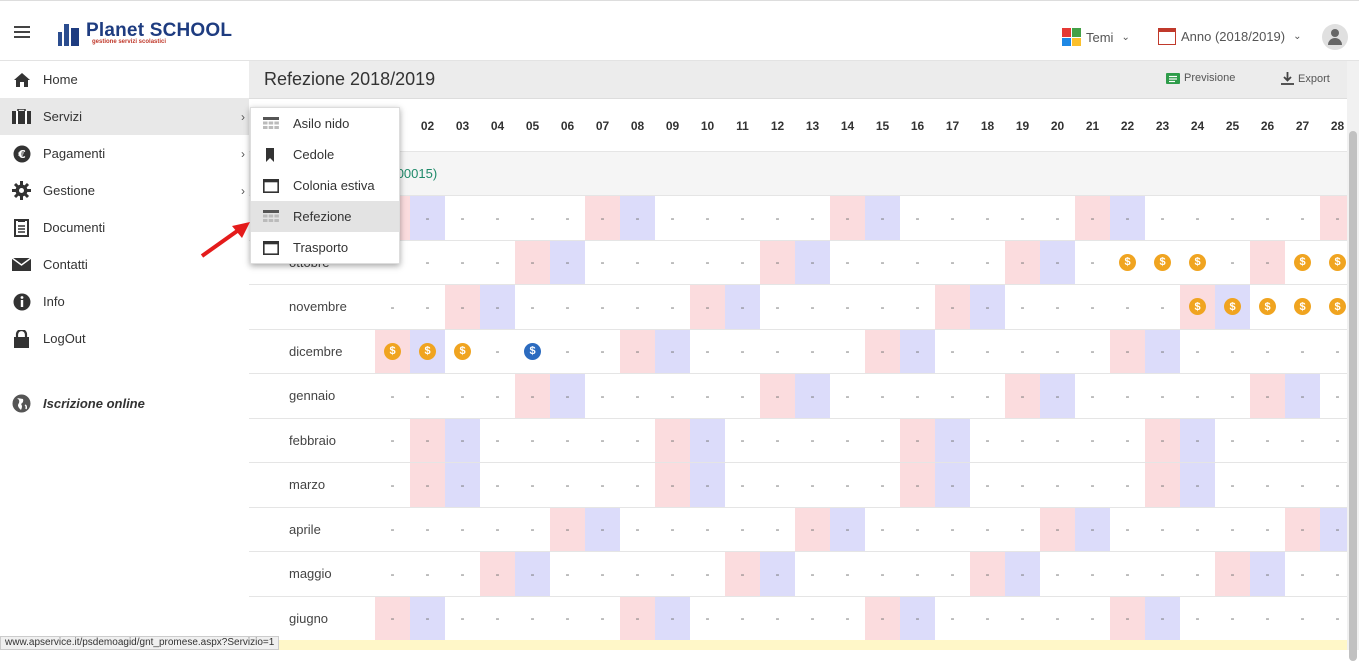 The image size is (1359, 661). I want to click on vertical-scrollbar, so click(1353, 361).